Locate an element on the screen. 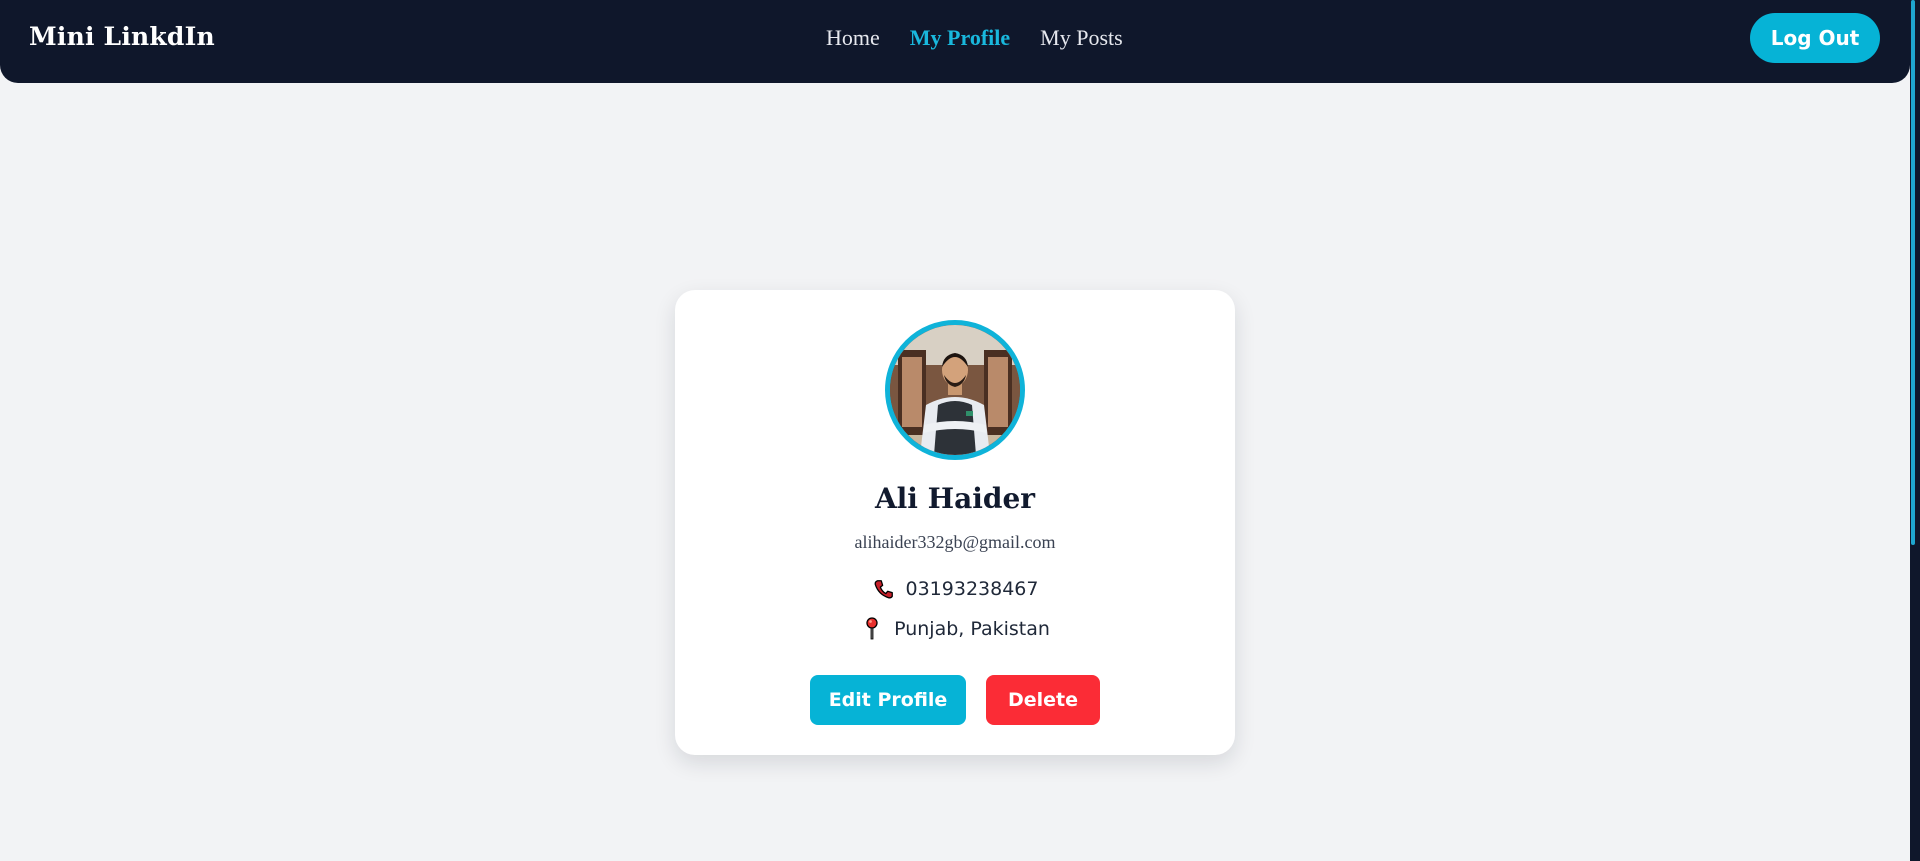  profile-phone: 03193238467 is located at coordinates (972, 589).